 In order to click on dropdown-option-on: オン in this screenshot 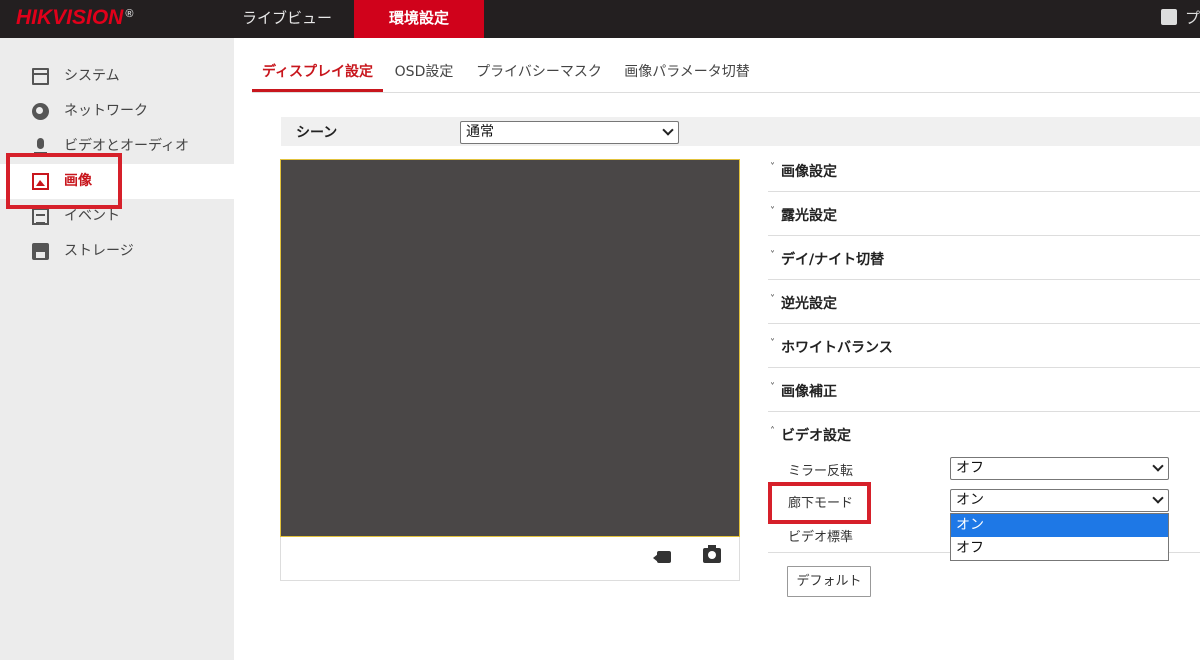, I will do `click(1059, 525)`.